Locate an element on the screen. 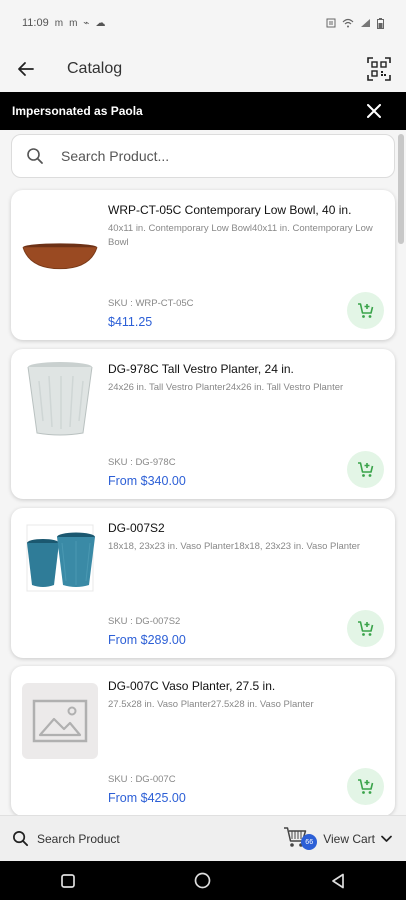 This screenshot has height=900, width=406. back-nav-button is located at coordinates (338, 880).